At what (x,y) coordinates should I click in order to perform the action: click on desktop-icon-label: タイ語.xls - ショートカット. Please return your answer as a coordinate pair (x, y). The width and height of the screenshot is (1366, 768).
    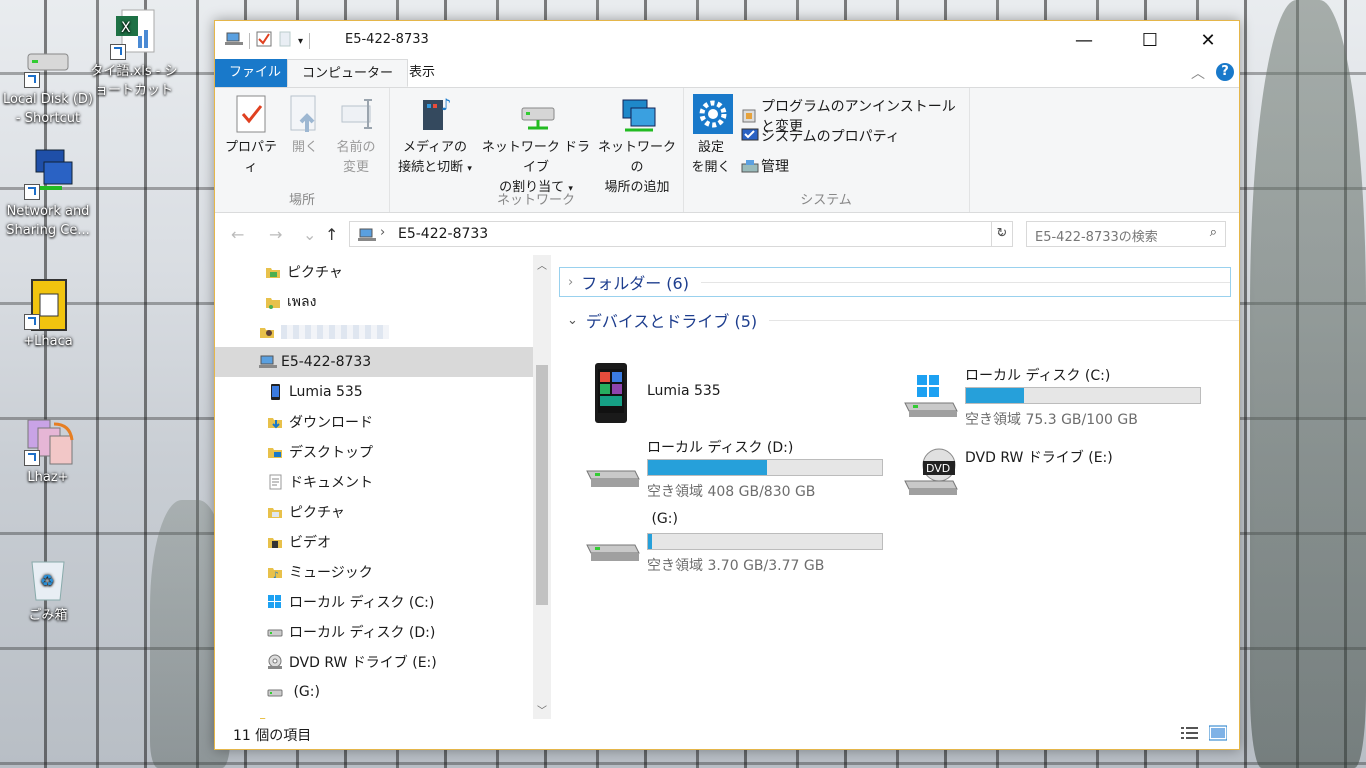
    Looking at the image, I should click on (134, 81).